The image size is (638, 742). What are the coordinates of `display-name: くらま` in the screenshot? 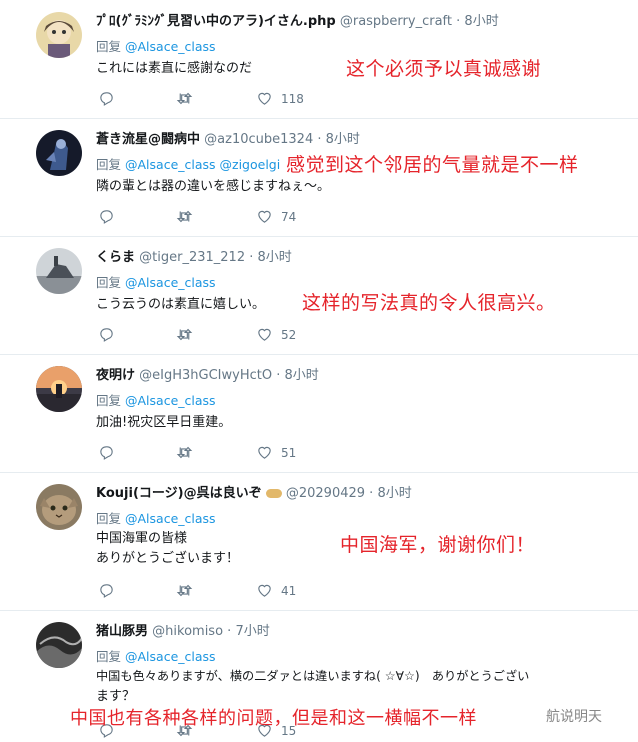 It's located at (115, 257).